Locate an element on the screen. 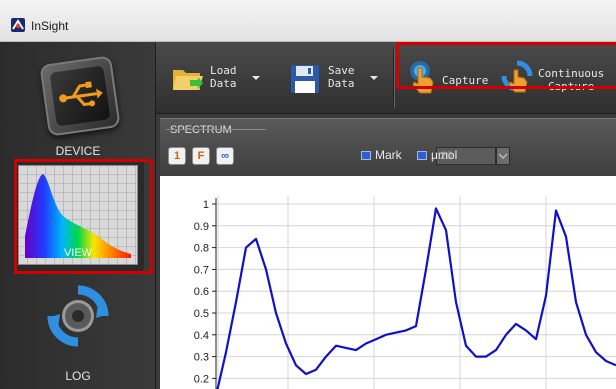 This screenshot has width=616, height=389. refresh-log-icon is located at coordinates (78, 316).